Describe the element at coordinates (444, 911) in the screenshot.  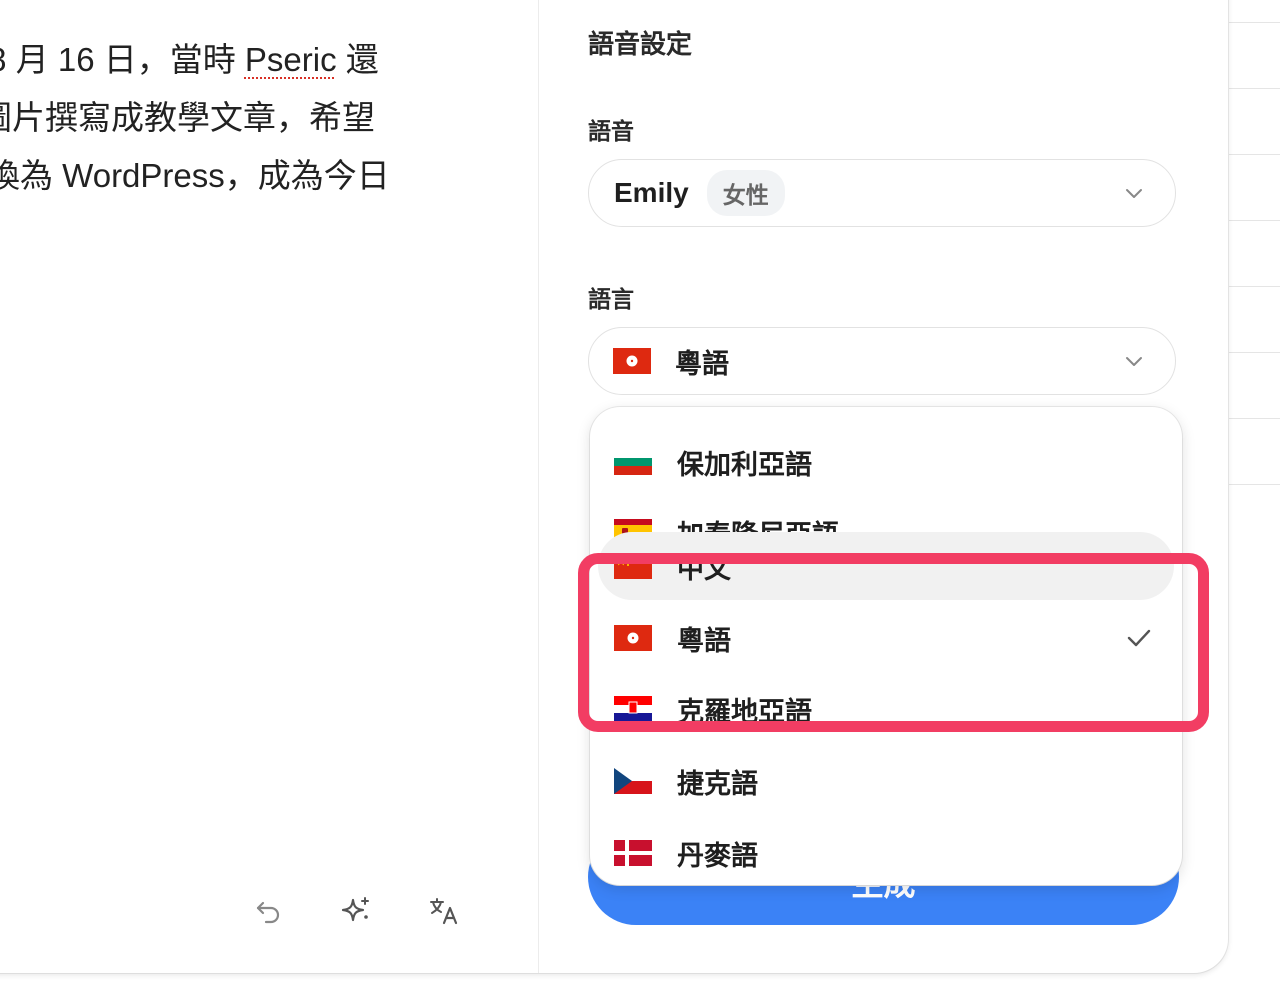
I see `translate-icon` at that location.